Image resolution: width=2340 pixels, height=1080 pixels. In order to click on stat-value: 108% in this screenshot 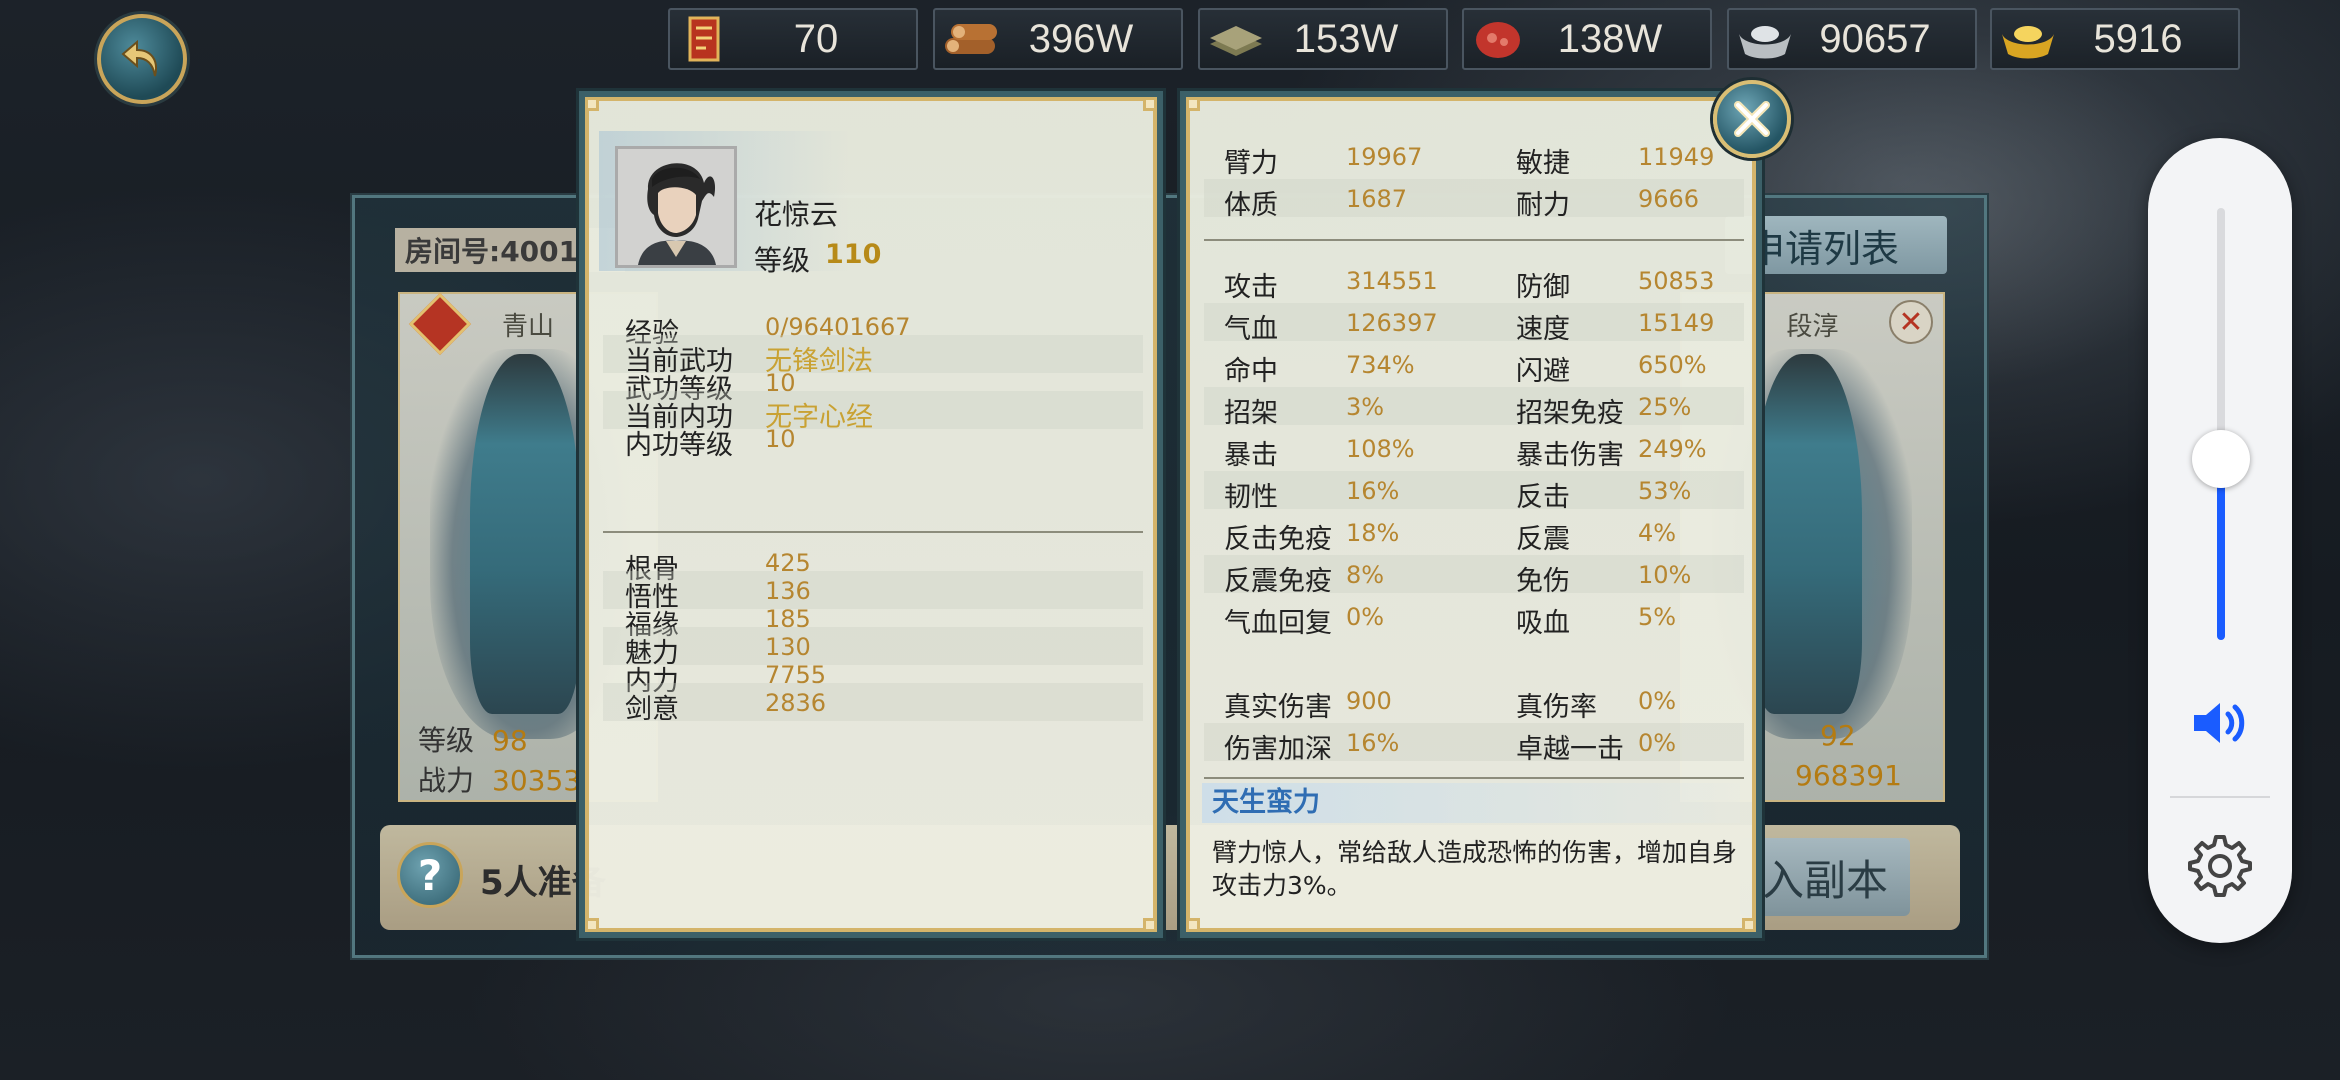, I will do `click(1380, 449)`.